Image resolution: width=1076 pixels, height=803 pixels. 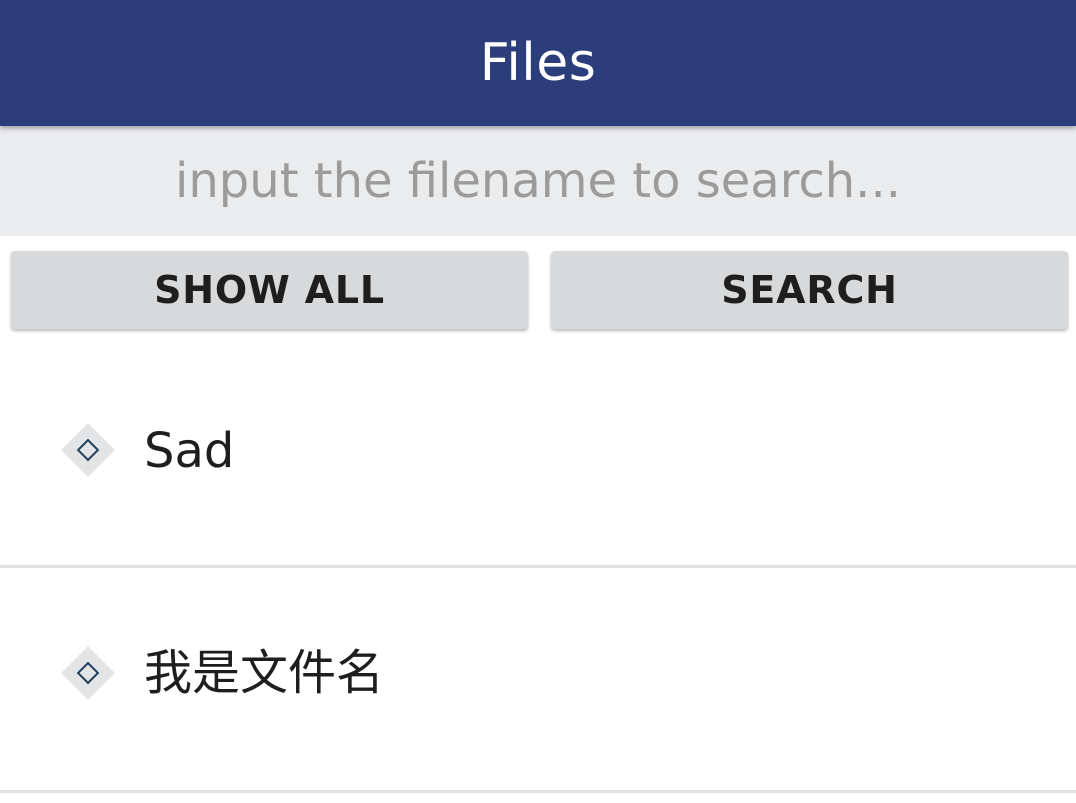 What do you see at coordinates (809, 290) in the screenshot?
I see `search-button: SEARCH` at bounding box center [809, 290].